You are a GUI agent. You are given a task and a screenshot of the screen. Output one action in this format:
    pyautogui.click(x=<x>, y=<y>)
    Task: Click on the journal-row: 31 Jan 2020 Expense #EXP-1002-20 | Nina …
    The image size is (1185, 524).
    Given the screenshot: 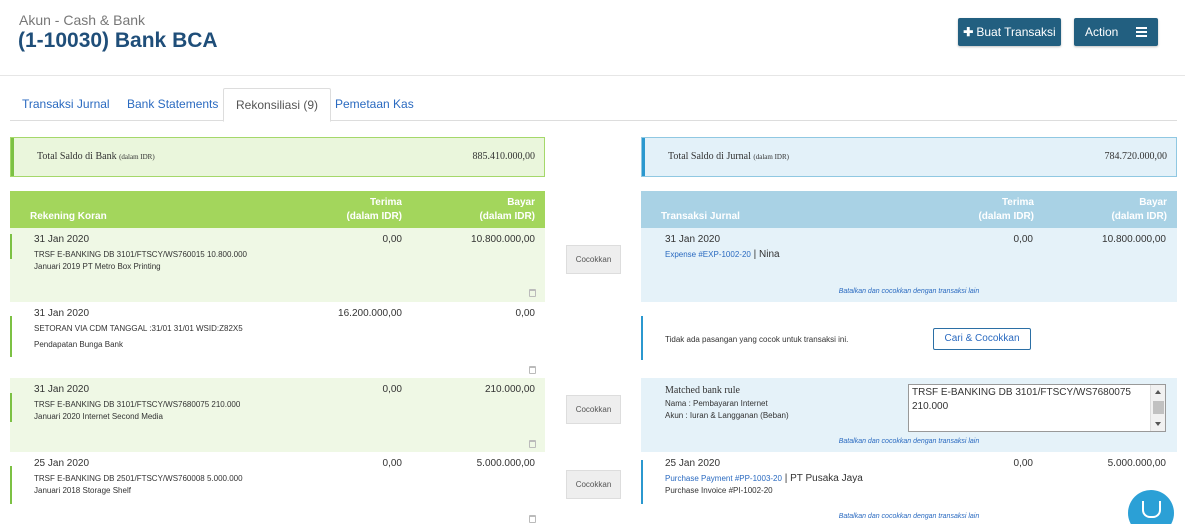 What is the action you would take?
    pyautogui.click(x=909, y=265)
    